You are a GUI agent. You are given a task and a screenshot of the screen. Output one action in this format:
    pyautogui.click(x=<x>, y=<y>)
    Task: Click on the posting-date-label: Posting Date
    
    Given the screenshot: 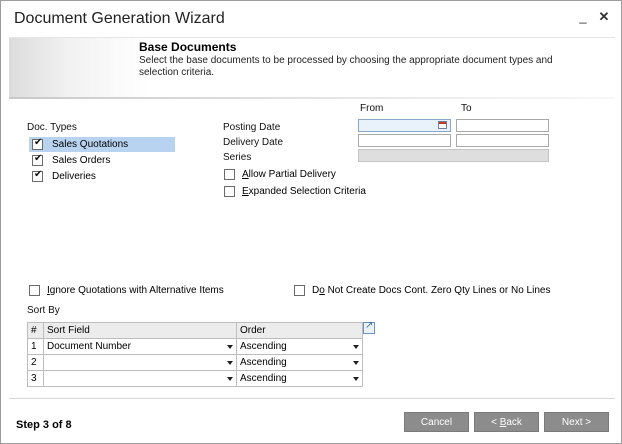 What is the action you would take?
    pyautogui.click(x=252, y=127)
    